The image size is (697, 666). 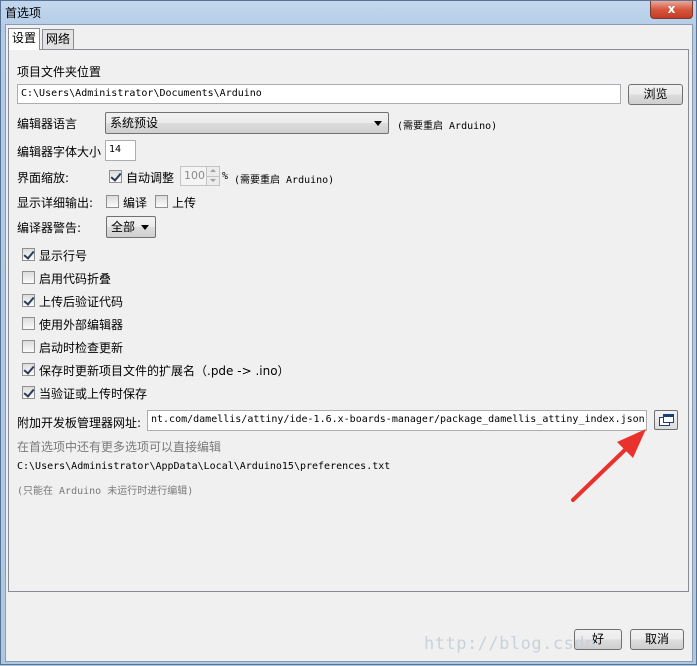 What do you see at coordinates (510, 644) in the screenshot?
I see `watermark: http://blog.csdn` at bounding box center [510, 644].